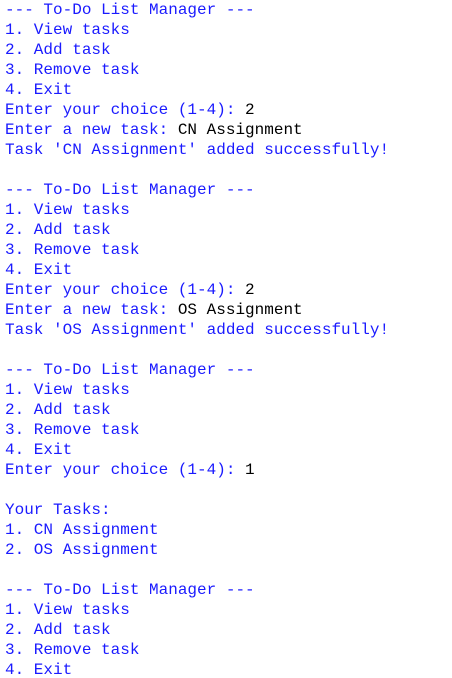  I want to click on console-line-text: 1. CN Assignment, so click(82, 530).